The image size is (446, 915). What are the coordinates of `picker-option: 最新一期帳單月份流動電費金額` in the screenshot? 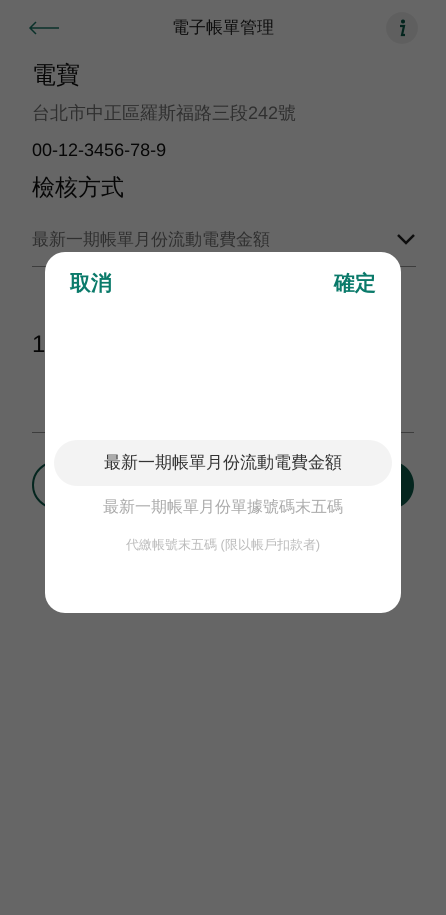 It's located at (223, 463).